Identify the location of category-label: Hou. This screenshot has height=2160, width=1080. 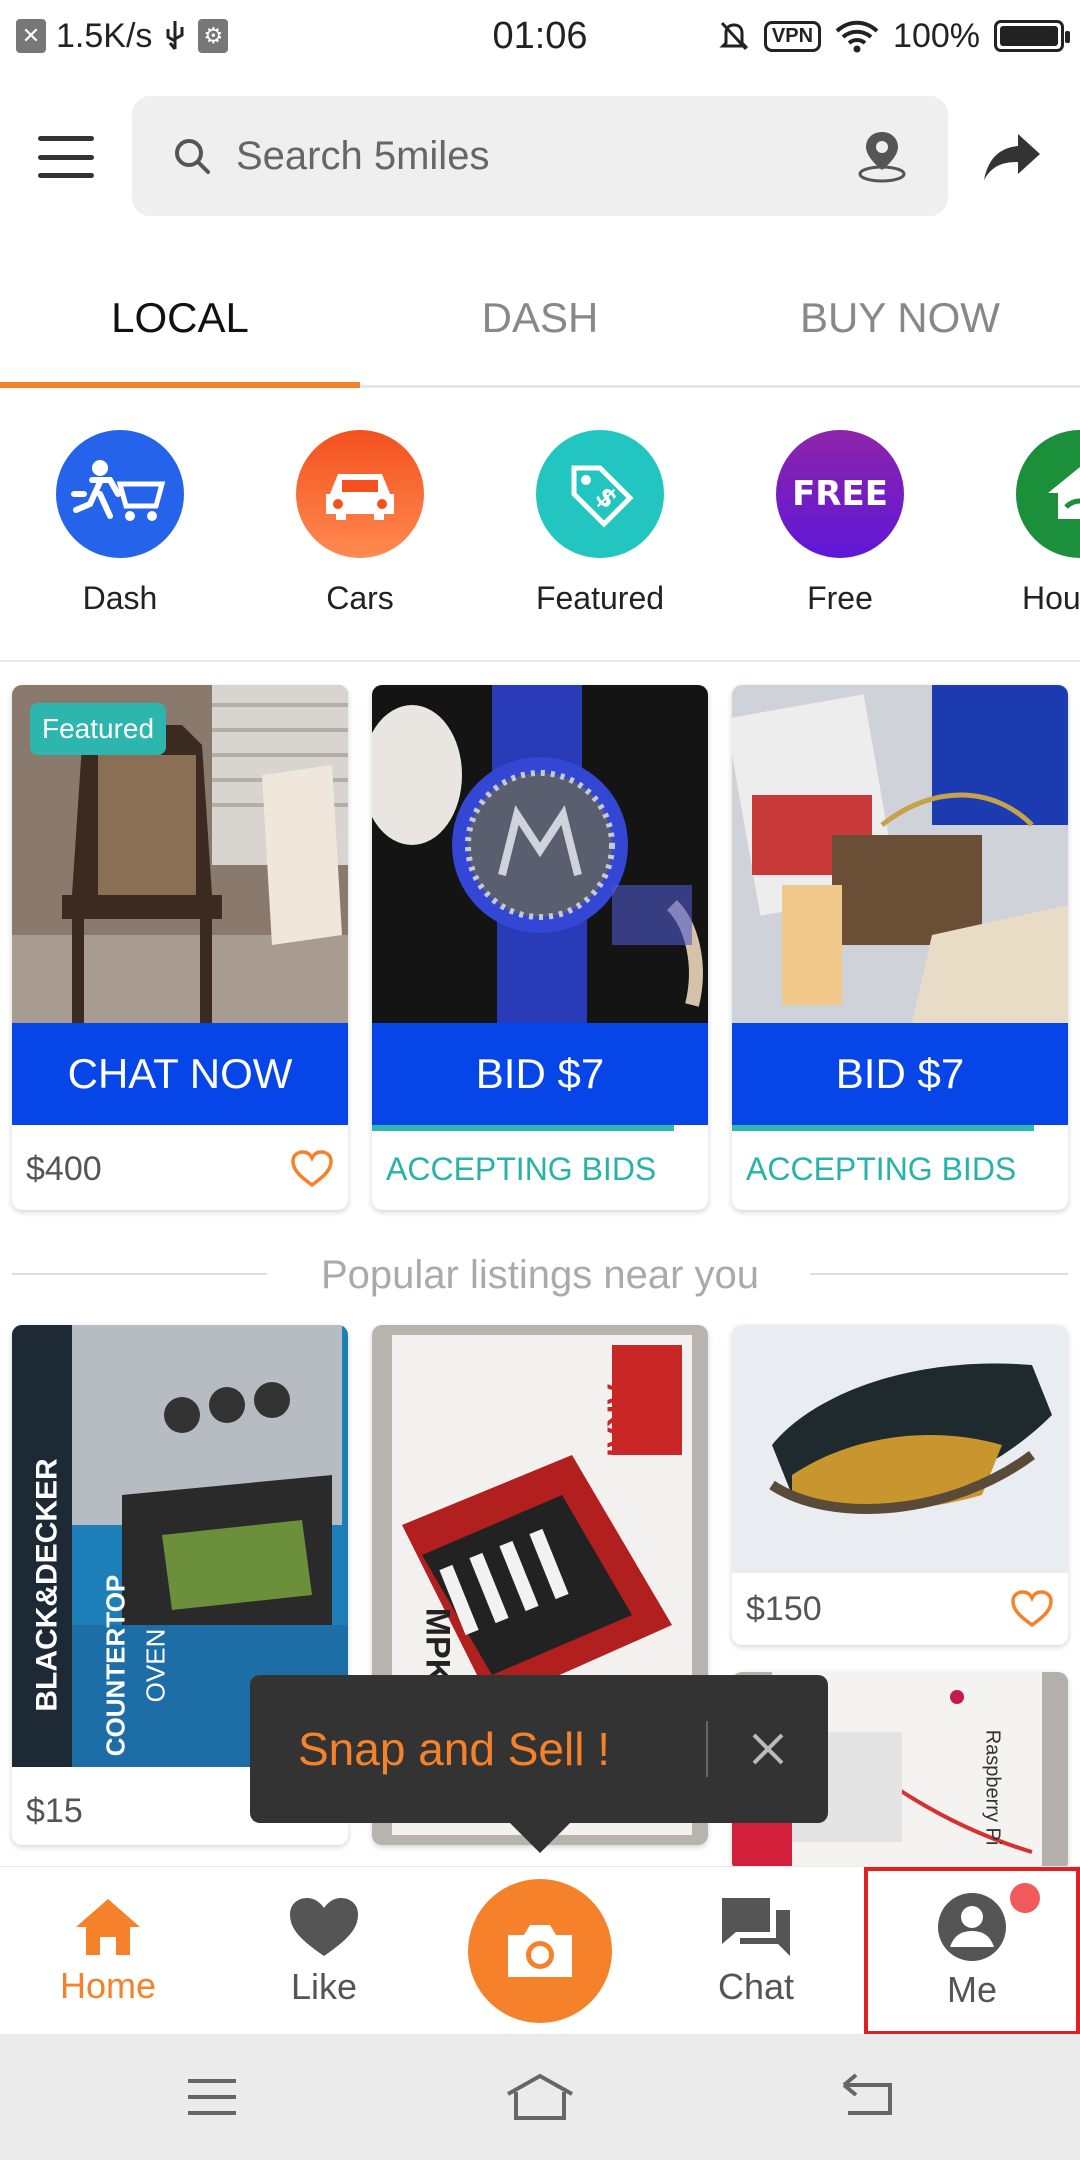
(1051, 598).